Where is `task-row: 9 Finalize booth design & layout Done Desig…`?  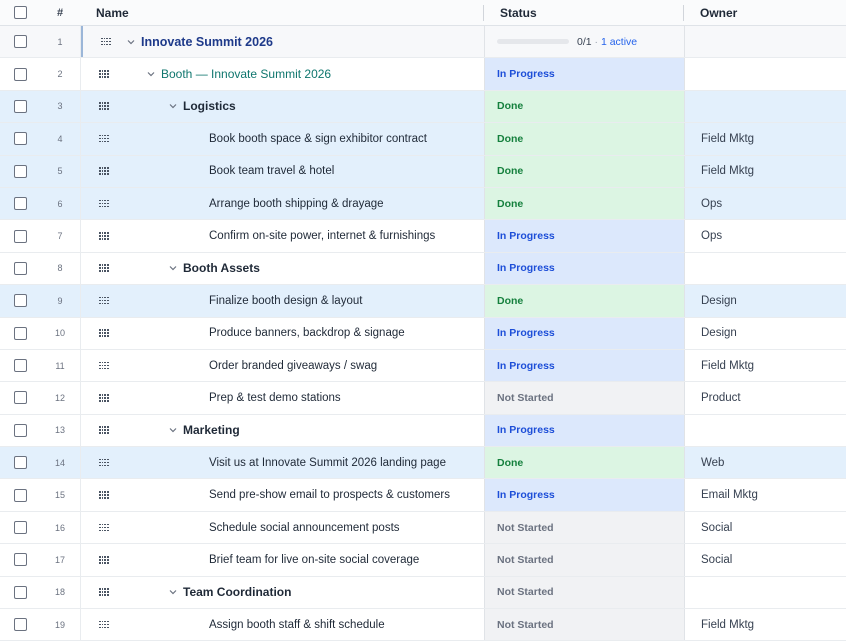
task-row: 9 Finalize booth design & layout Done Desig… is located at coordinates (423, 301).